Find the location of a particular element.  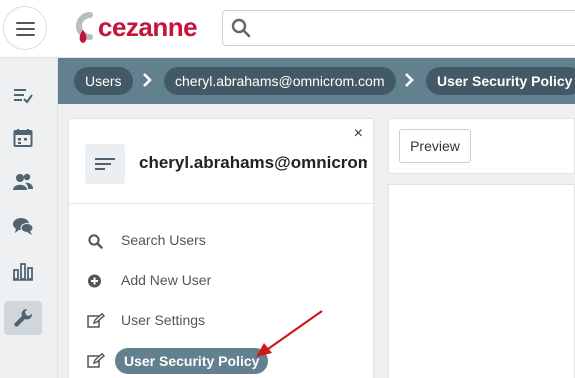

checklist-icon is located at coordinates (23, 96).